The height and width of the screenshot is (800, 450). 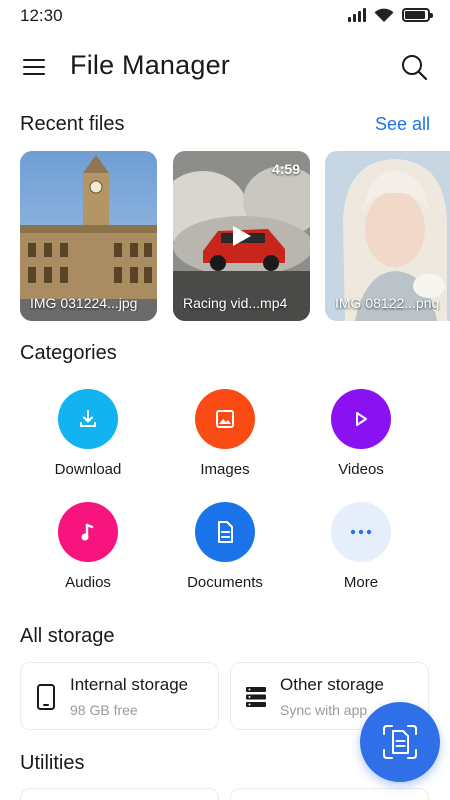 What do you see at coordinates (225, 419) in the screenshot?
I see `image-icon` at bounding box center [225, 419].